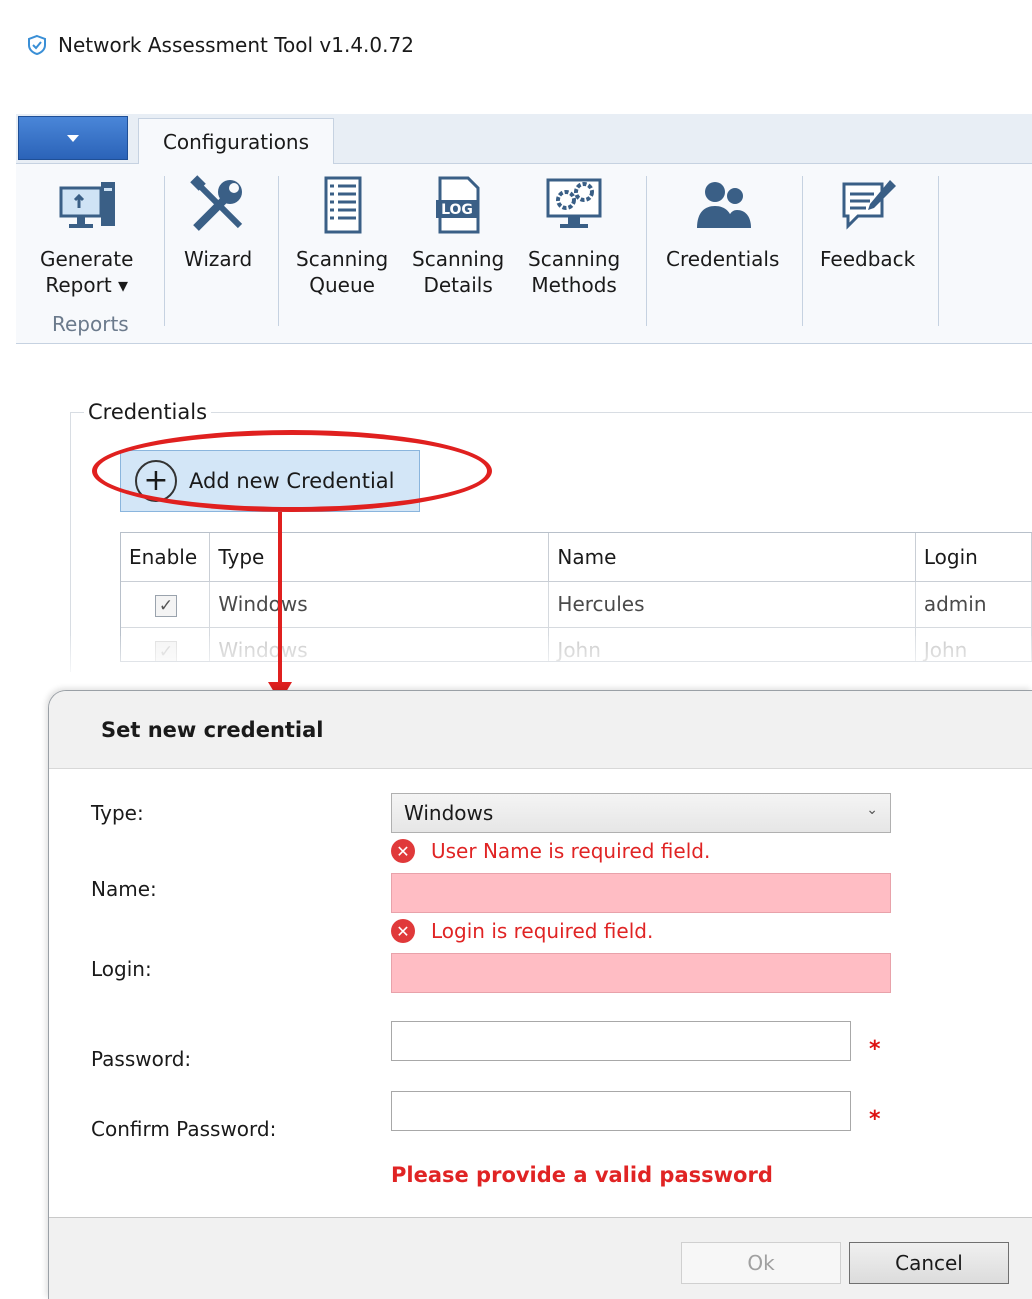 The width and height of the screenshot is (1032, 1299). I want to click on log-file-icon: LOG, so click(458, 205).